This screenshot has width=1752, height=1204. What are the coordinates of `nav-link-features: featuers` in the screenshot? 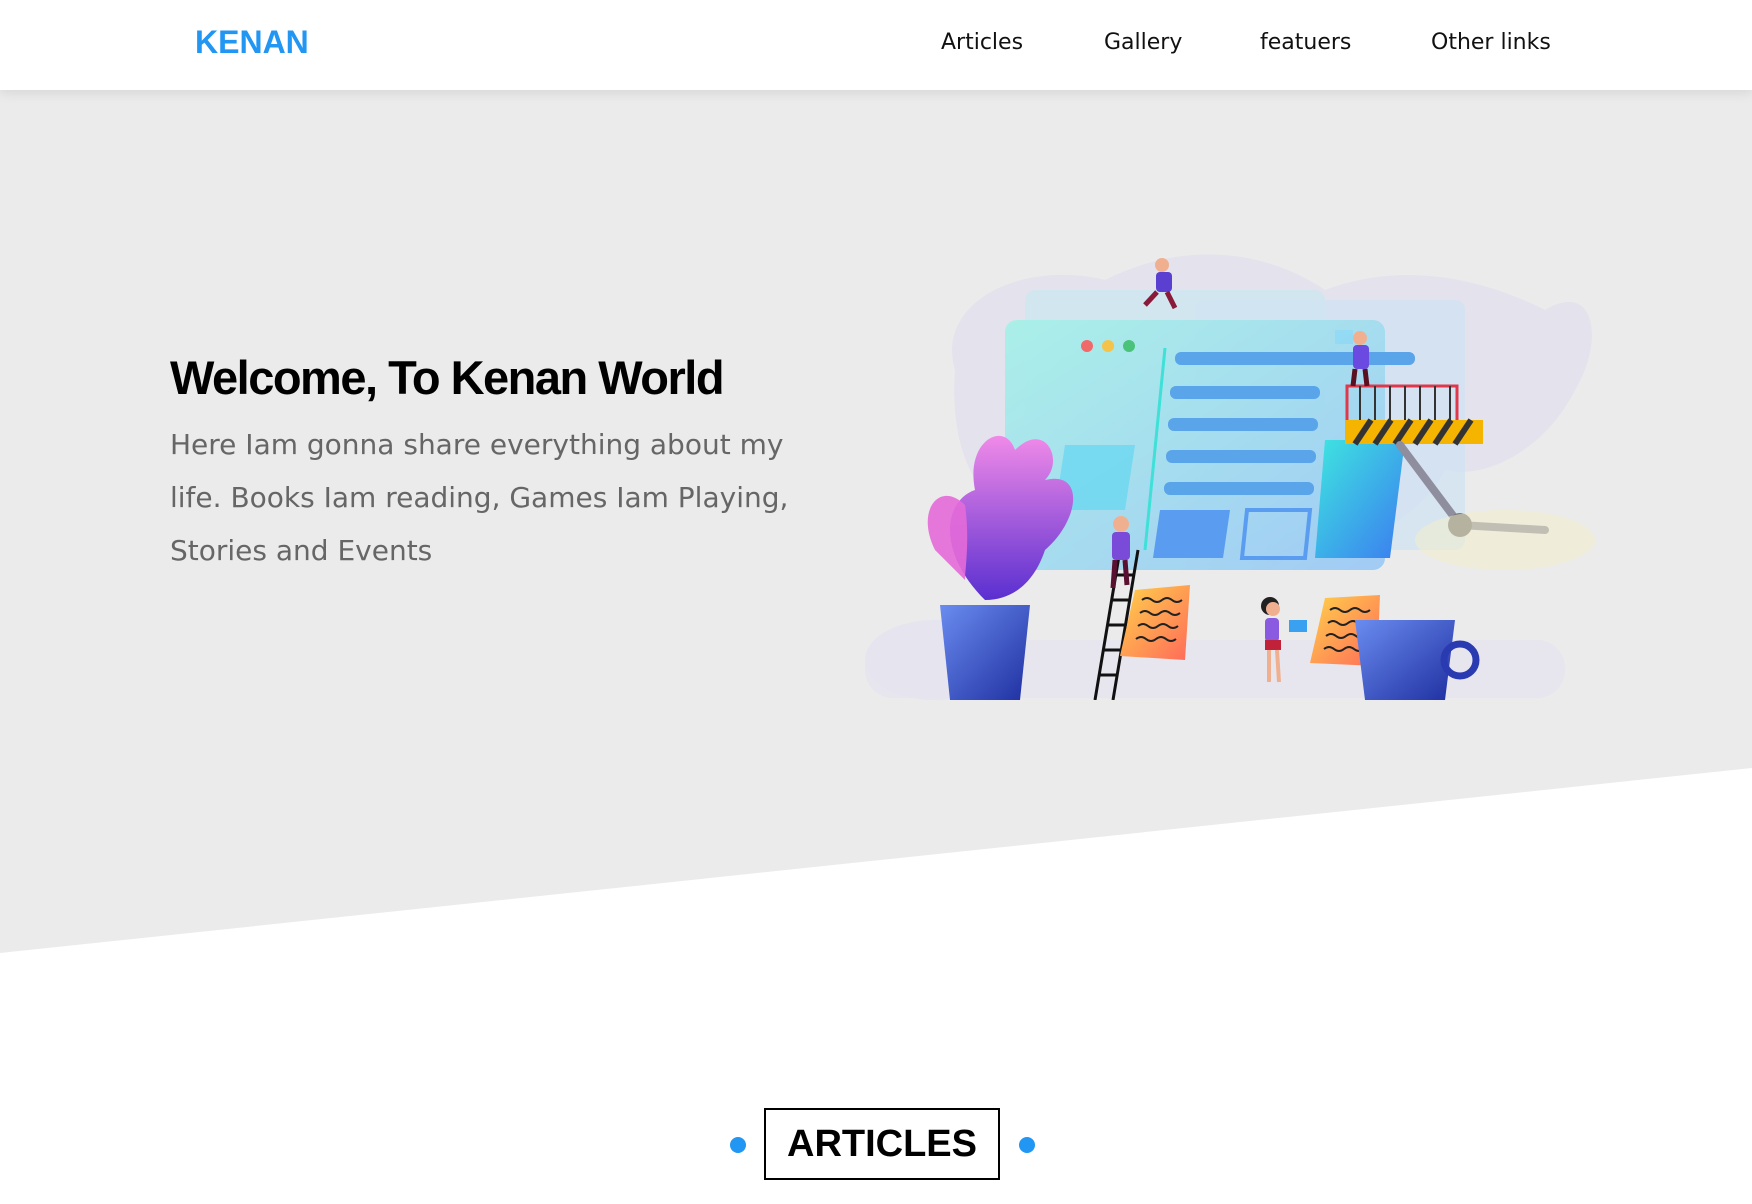 It's located at (1305, 42).